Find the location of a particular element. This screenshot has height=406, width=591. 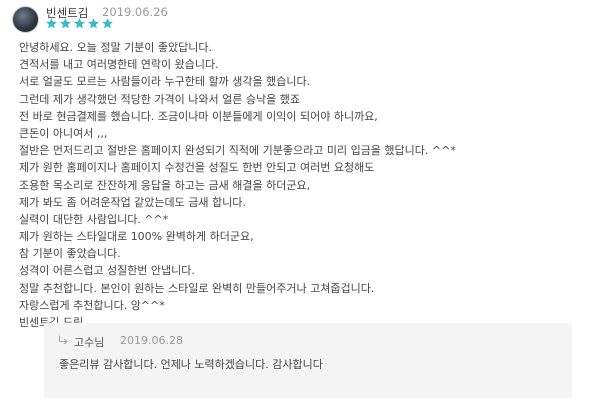

review-body-line: 실력이 대단한 사람입니다. ^^* is located at coordinates (94, 219).